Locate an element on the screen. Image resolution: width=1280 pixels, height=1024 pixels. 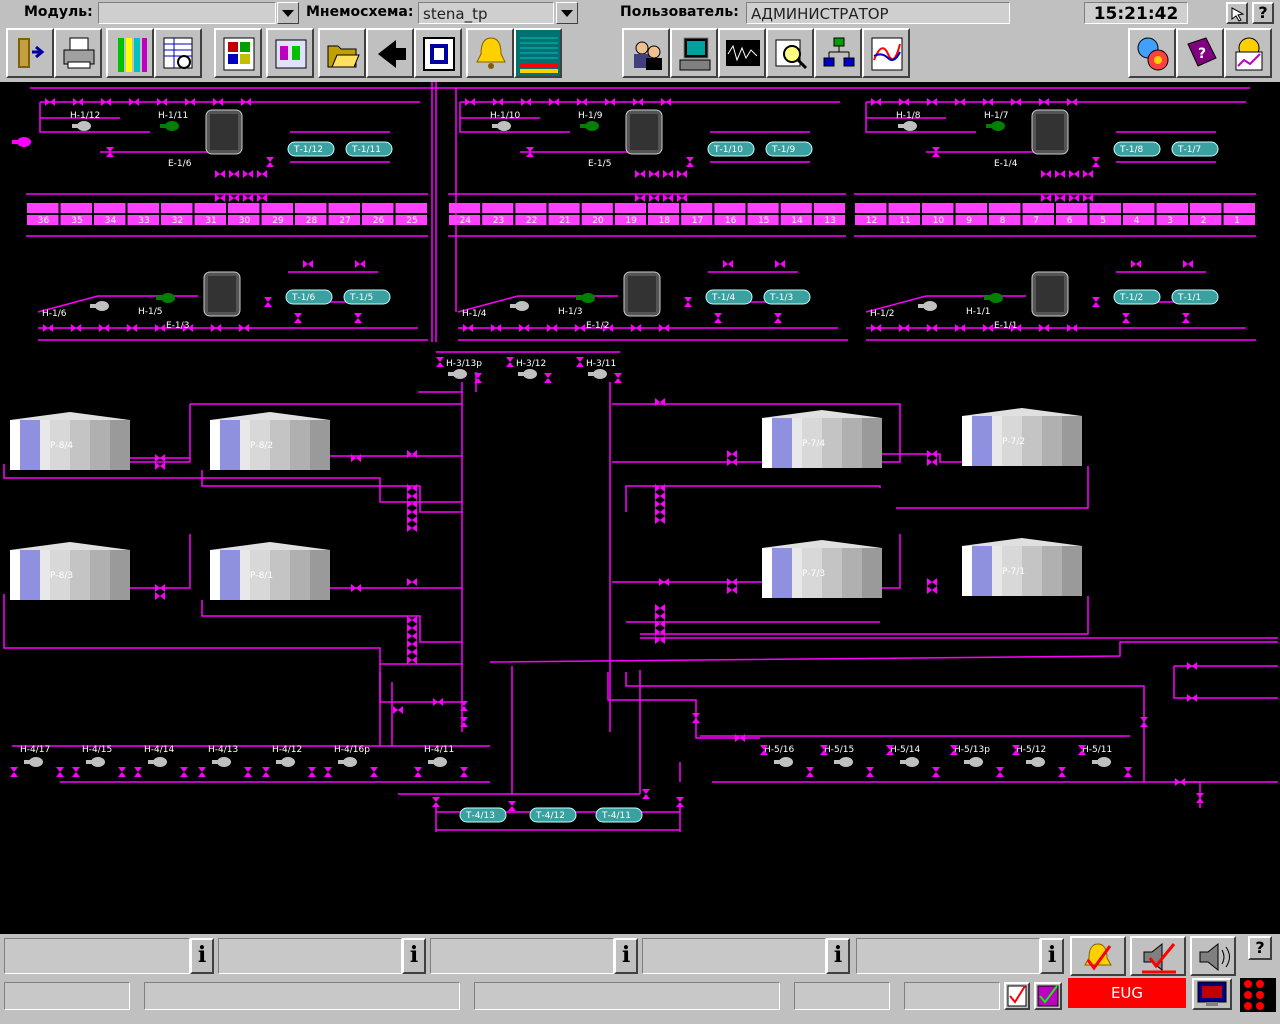
back-button is located at coordinates (390, 53).